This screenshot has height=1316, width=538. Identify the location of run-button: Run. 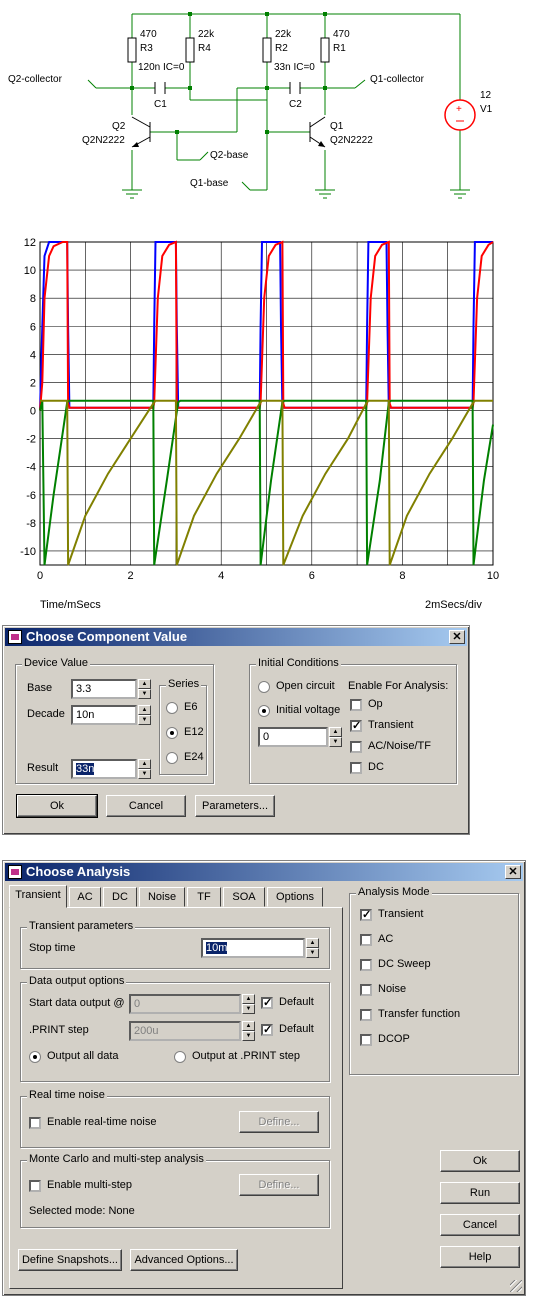
(480, 1193).